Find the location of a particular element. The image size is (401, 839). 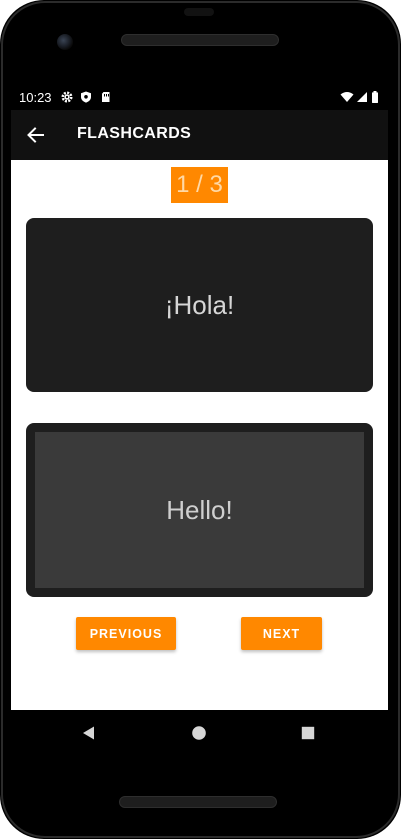

gear-icon is located at coordinates (67, 97).